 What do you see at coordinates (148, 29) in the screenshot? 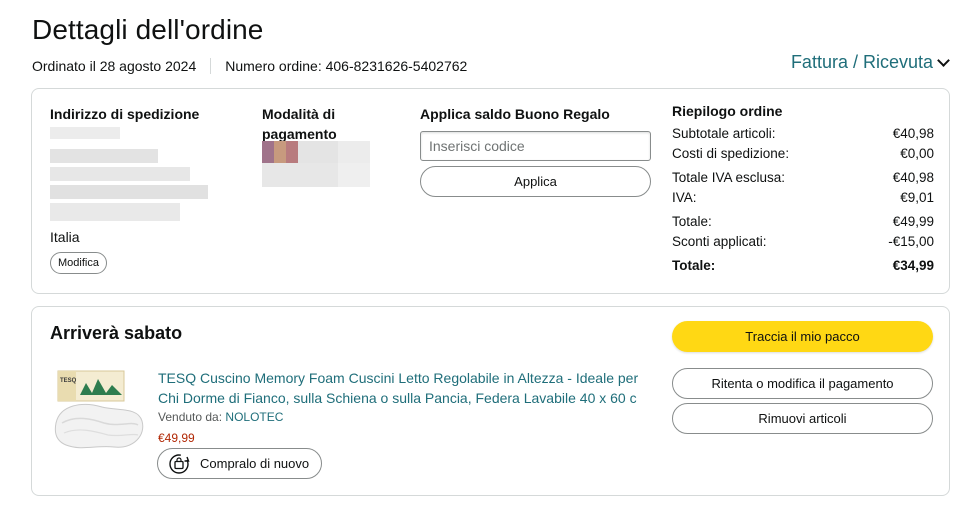
I see `page-title: Dettagli dell'ordine` at bounding box center [148, 29].